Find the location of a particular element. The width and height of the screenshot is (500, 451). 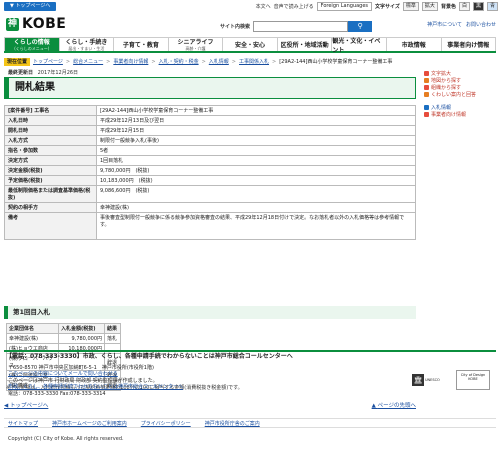

row-value: 平成29年12月13日及び翌日 is located at coordinates (256, 120).